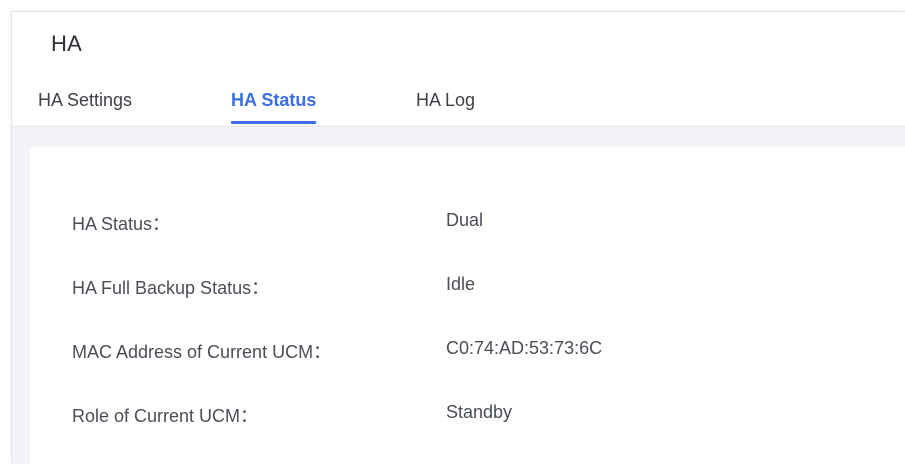  I want to click on mac-address-value: C0:74:AD:53:73:6C, so click(524, 348).